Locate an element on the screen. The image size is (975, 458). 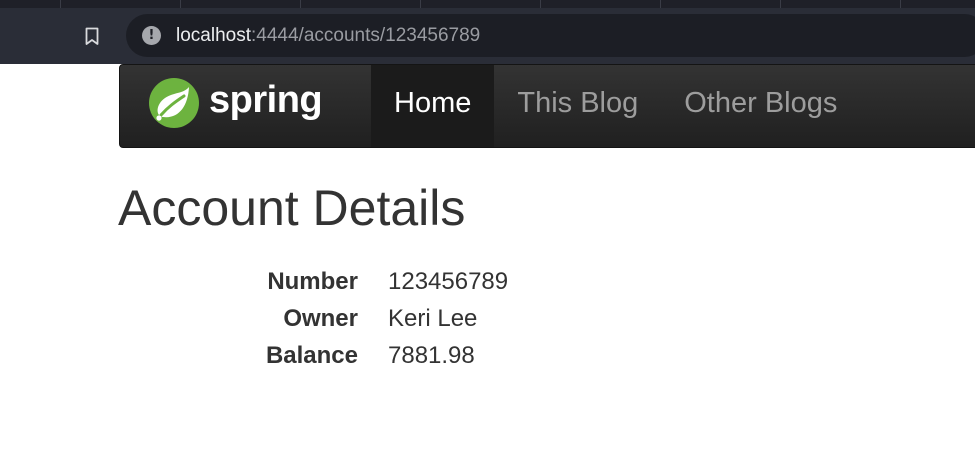
detail-label: Number is located at coordinates (312, 281).